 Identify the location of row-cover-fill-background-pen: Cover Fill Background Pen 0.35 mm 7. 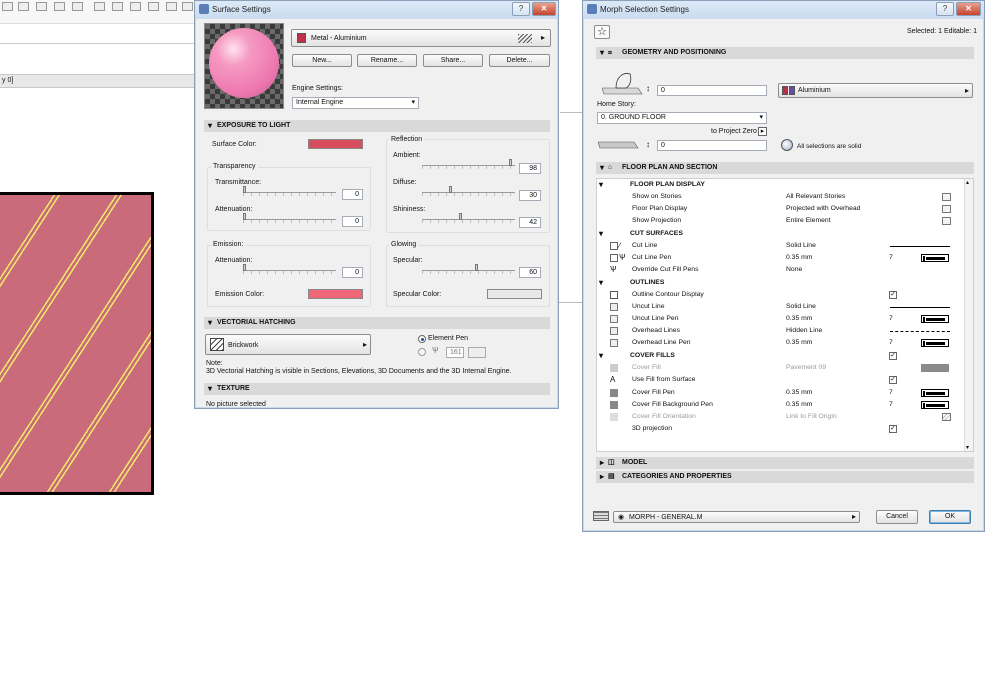
(780, 405).